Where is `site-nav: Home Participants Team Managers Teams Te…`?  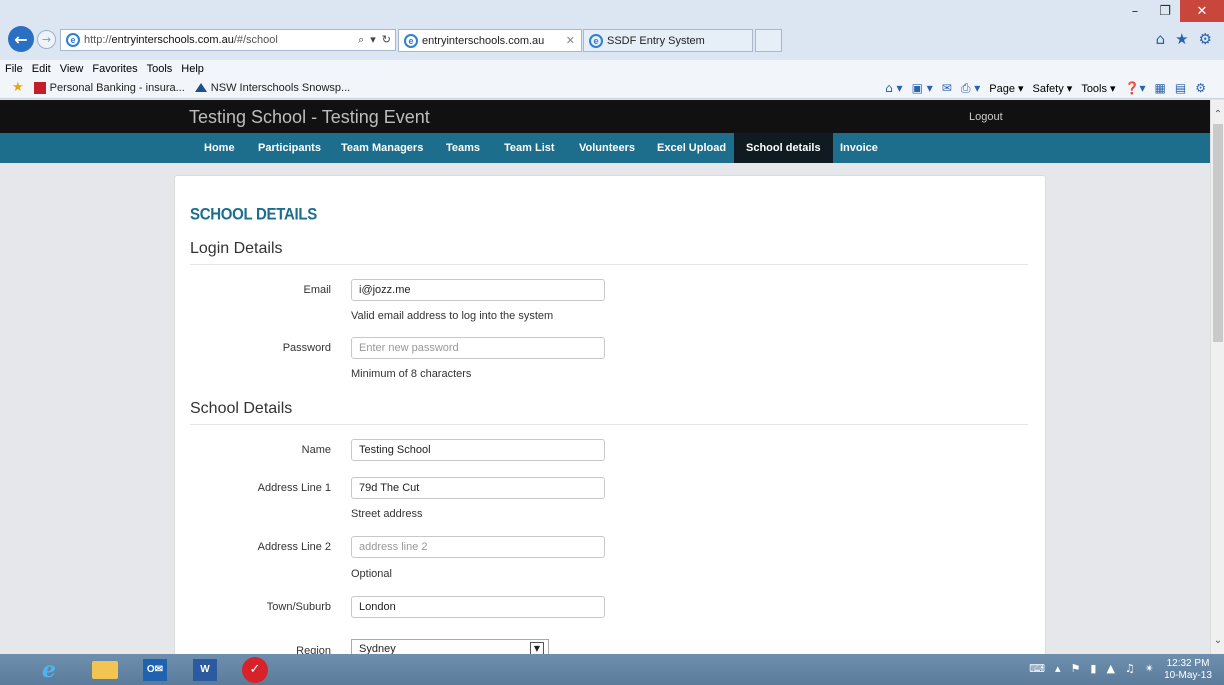 site-nav: Home Participants Team Managers Teams Te… is located at coordinates (605, 148).